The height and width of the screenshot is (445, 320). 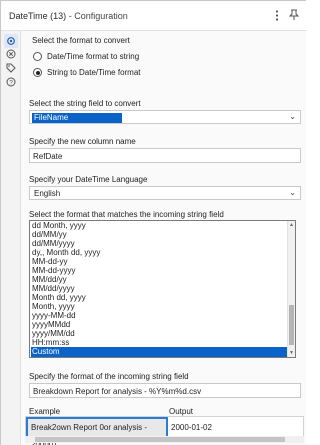 I want to click on close-circle-icon, so click(x=11, y=54).